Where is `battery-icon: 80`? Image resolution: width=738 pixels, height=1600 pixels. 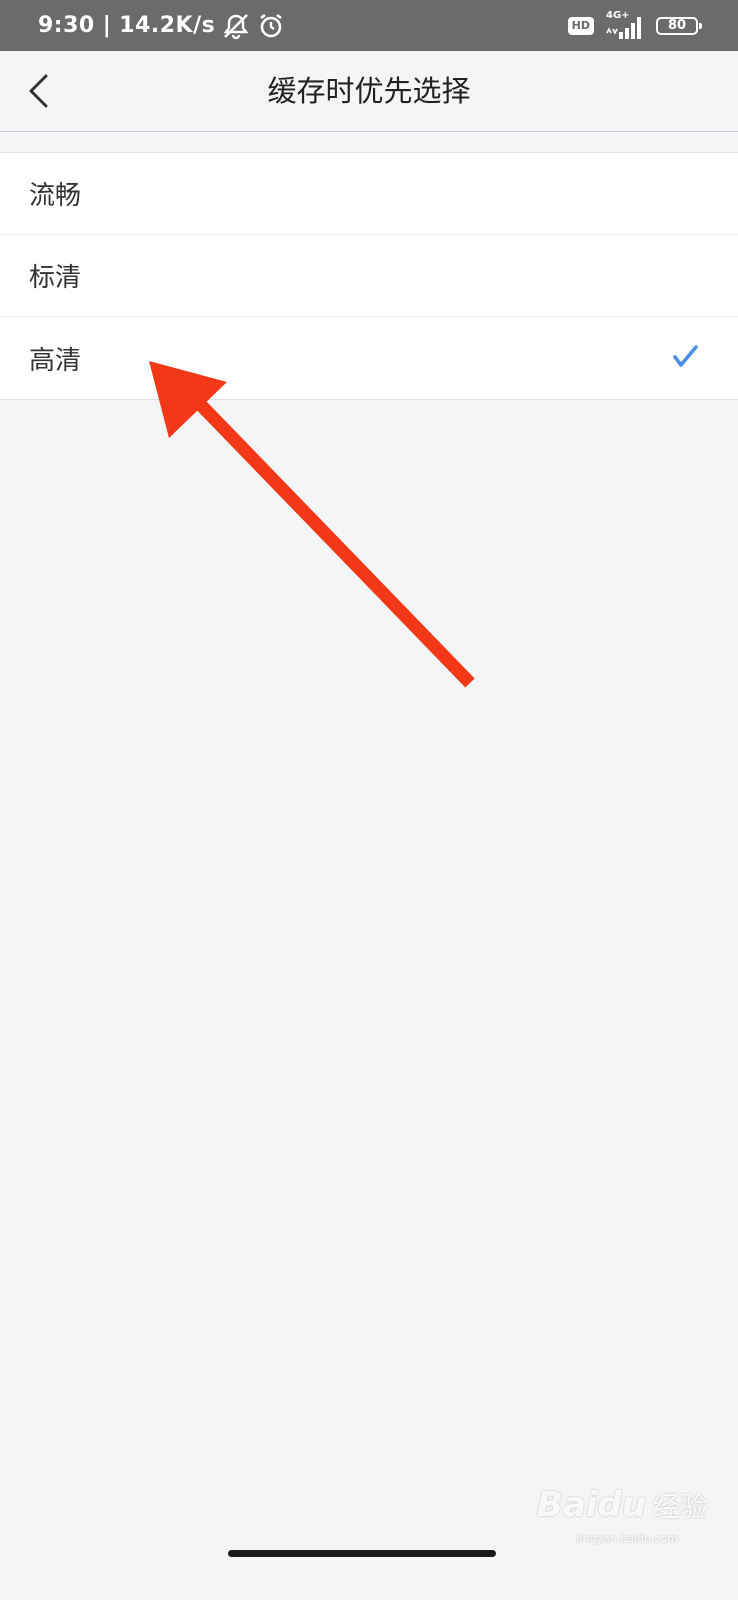
battery-icon: 80 is located at coordinates (679, 25).